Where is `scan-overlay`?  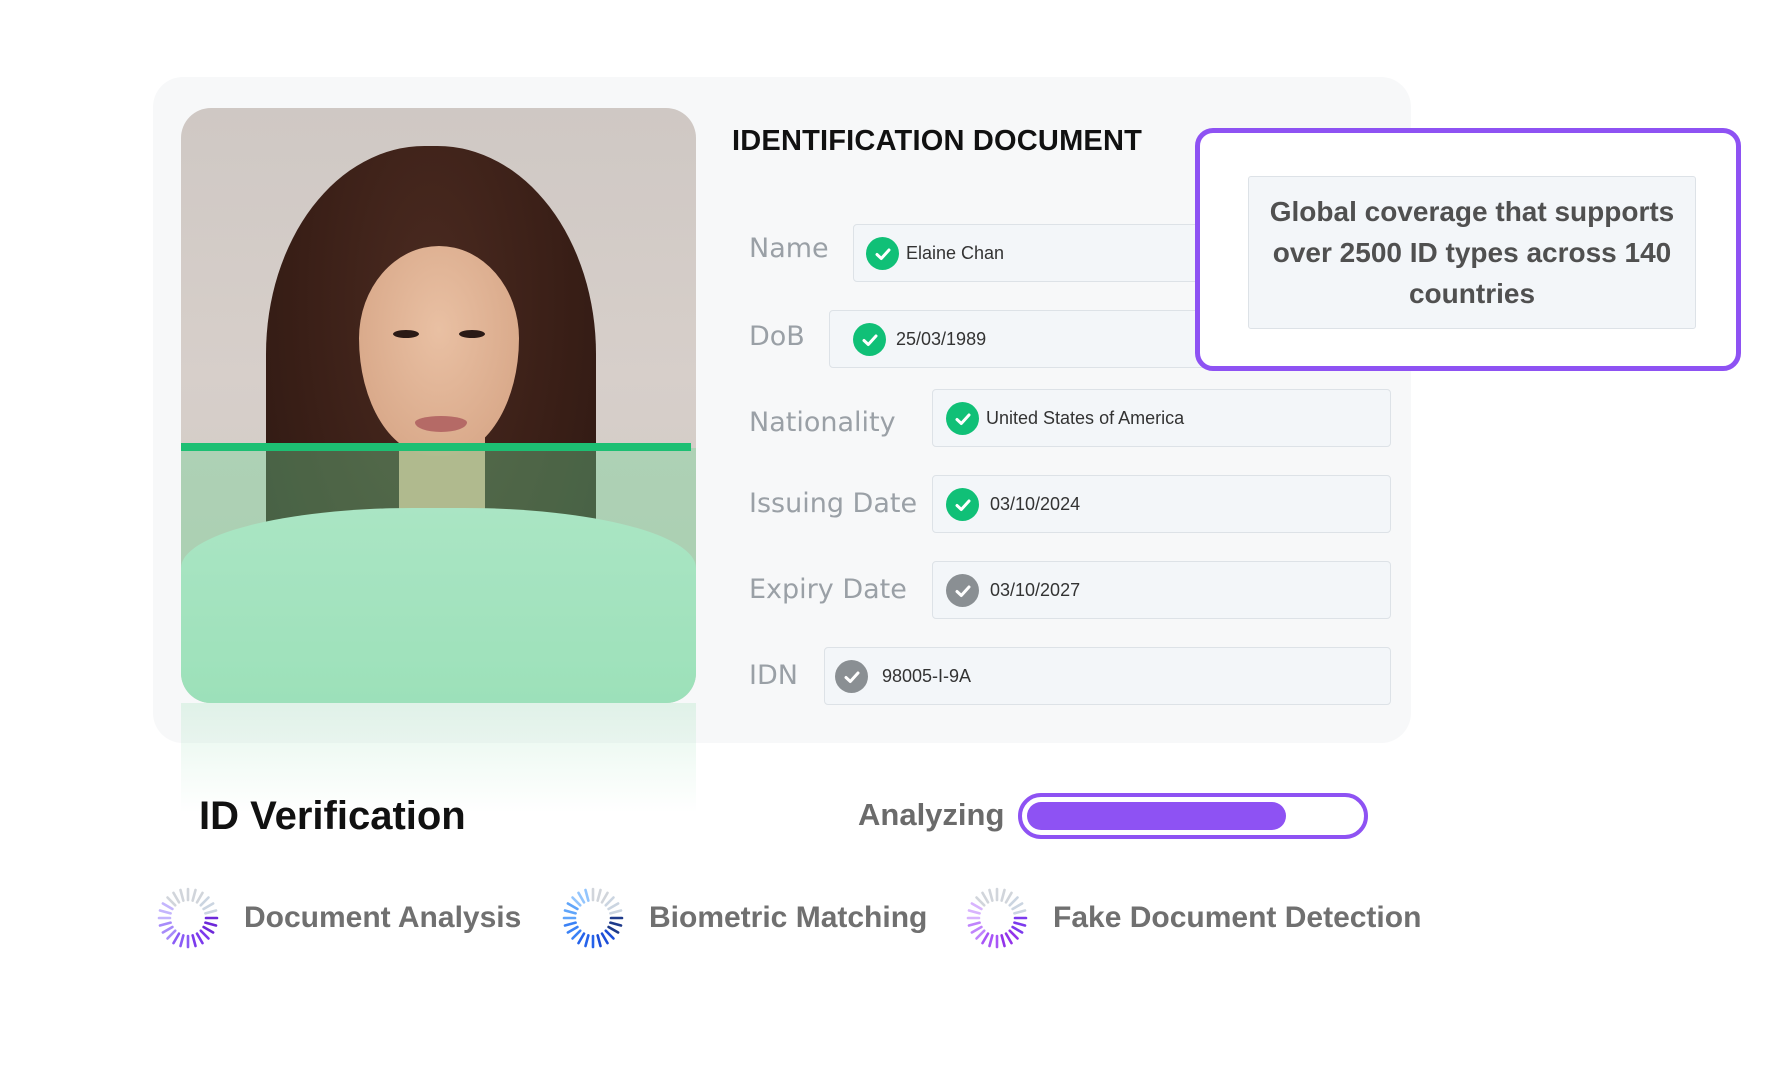
scan-overlay is located at coordinates (438, 575).